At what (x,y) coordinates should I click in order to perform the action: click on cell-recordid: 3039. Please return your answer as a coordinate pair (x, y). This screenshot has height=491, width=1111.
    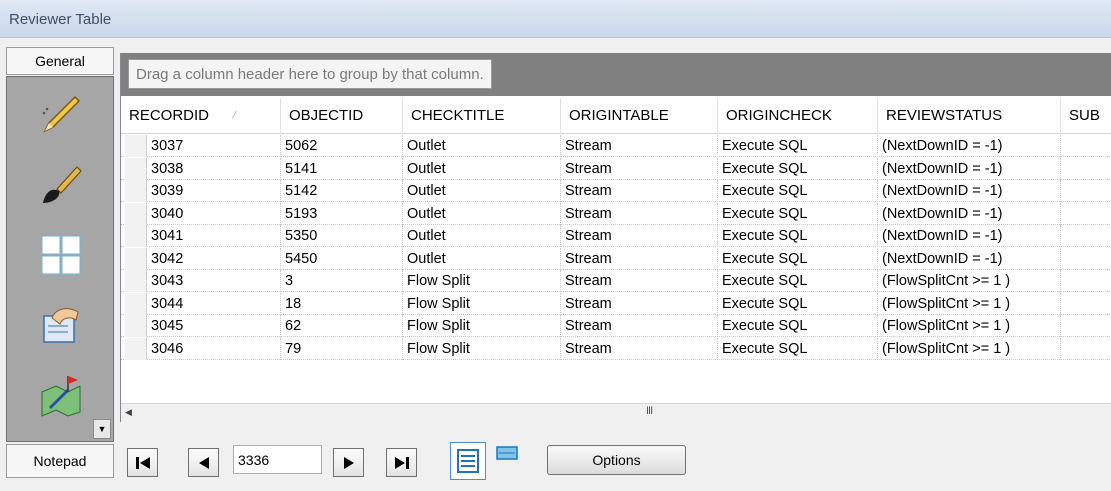
    Looking at the image, I should click on (214, 191).